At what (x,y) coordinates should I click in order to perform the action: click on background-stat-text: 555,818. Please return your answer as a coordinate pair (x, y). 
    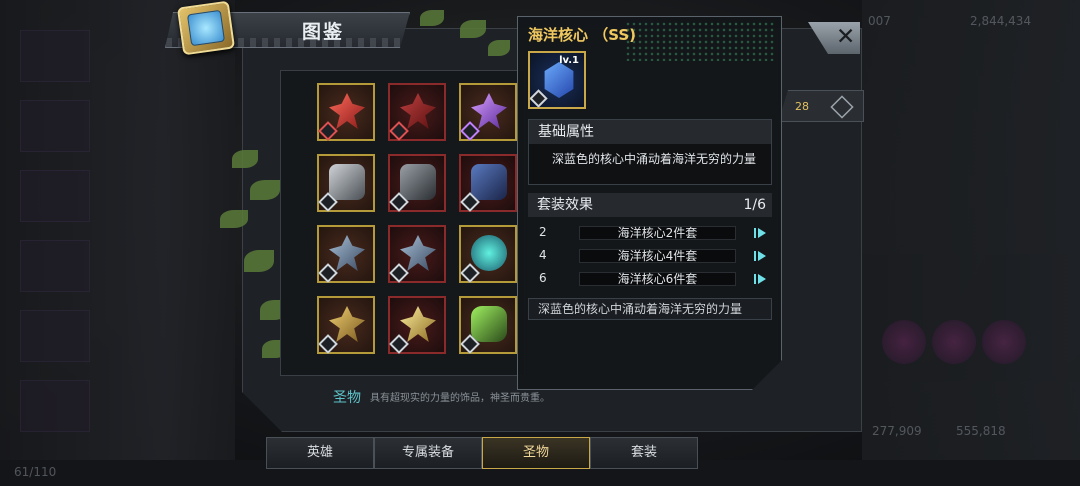
    Looking at the image, I should click on (981, 431).